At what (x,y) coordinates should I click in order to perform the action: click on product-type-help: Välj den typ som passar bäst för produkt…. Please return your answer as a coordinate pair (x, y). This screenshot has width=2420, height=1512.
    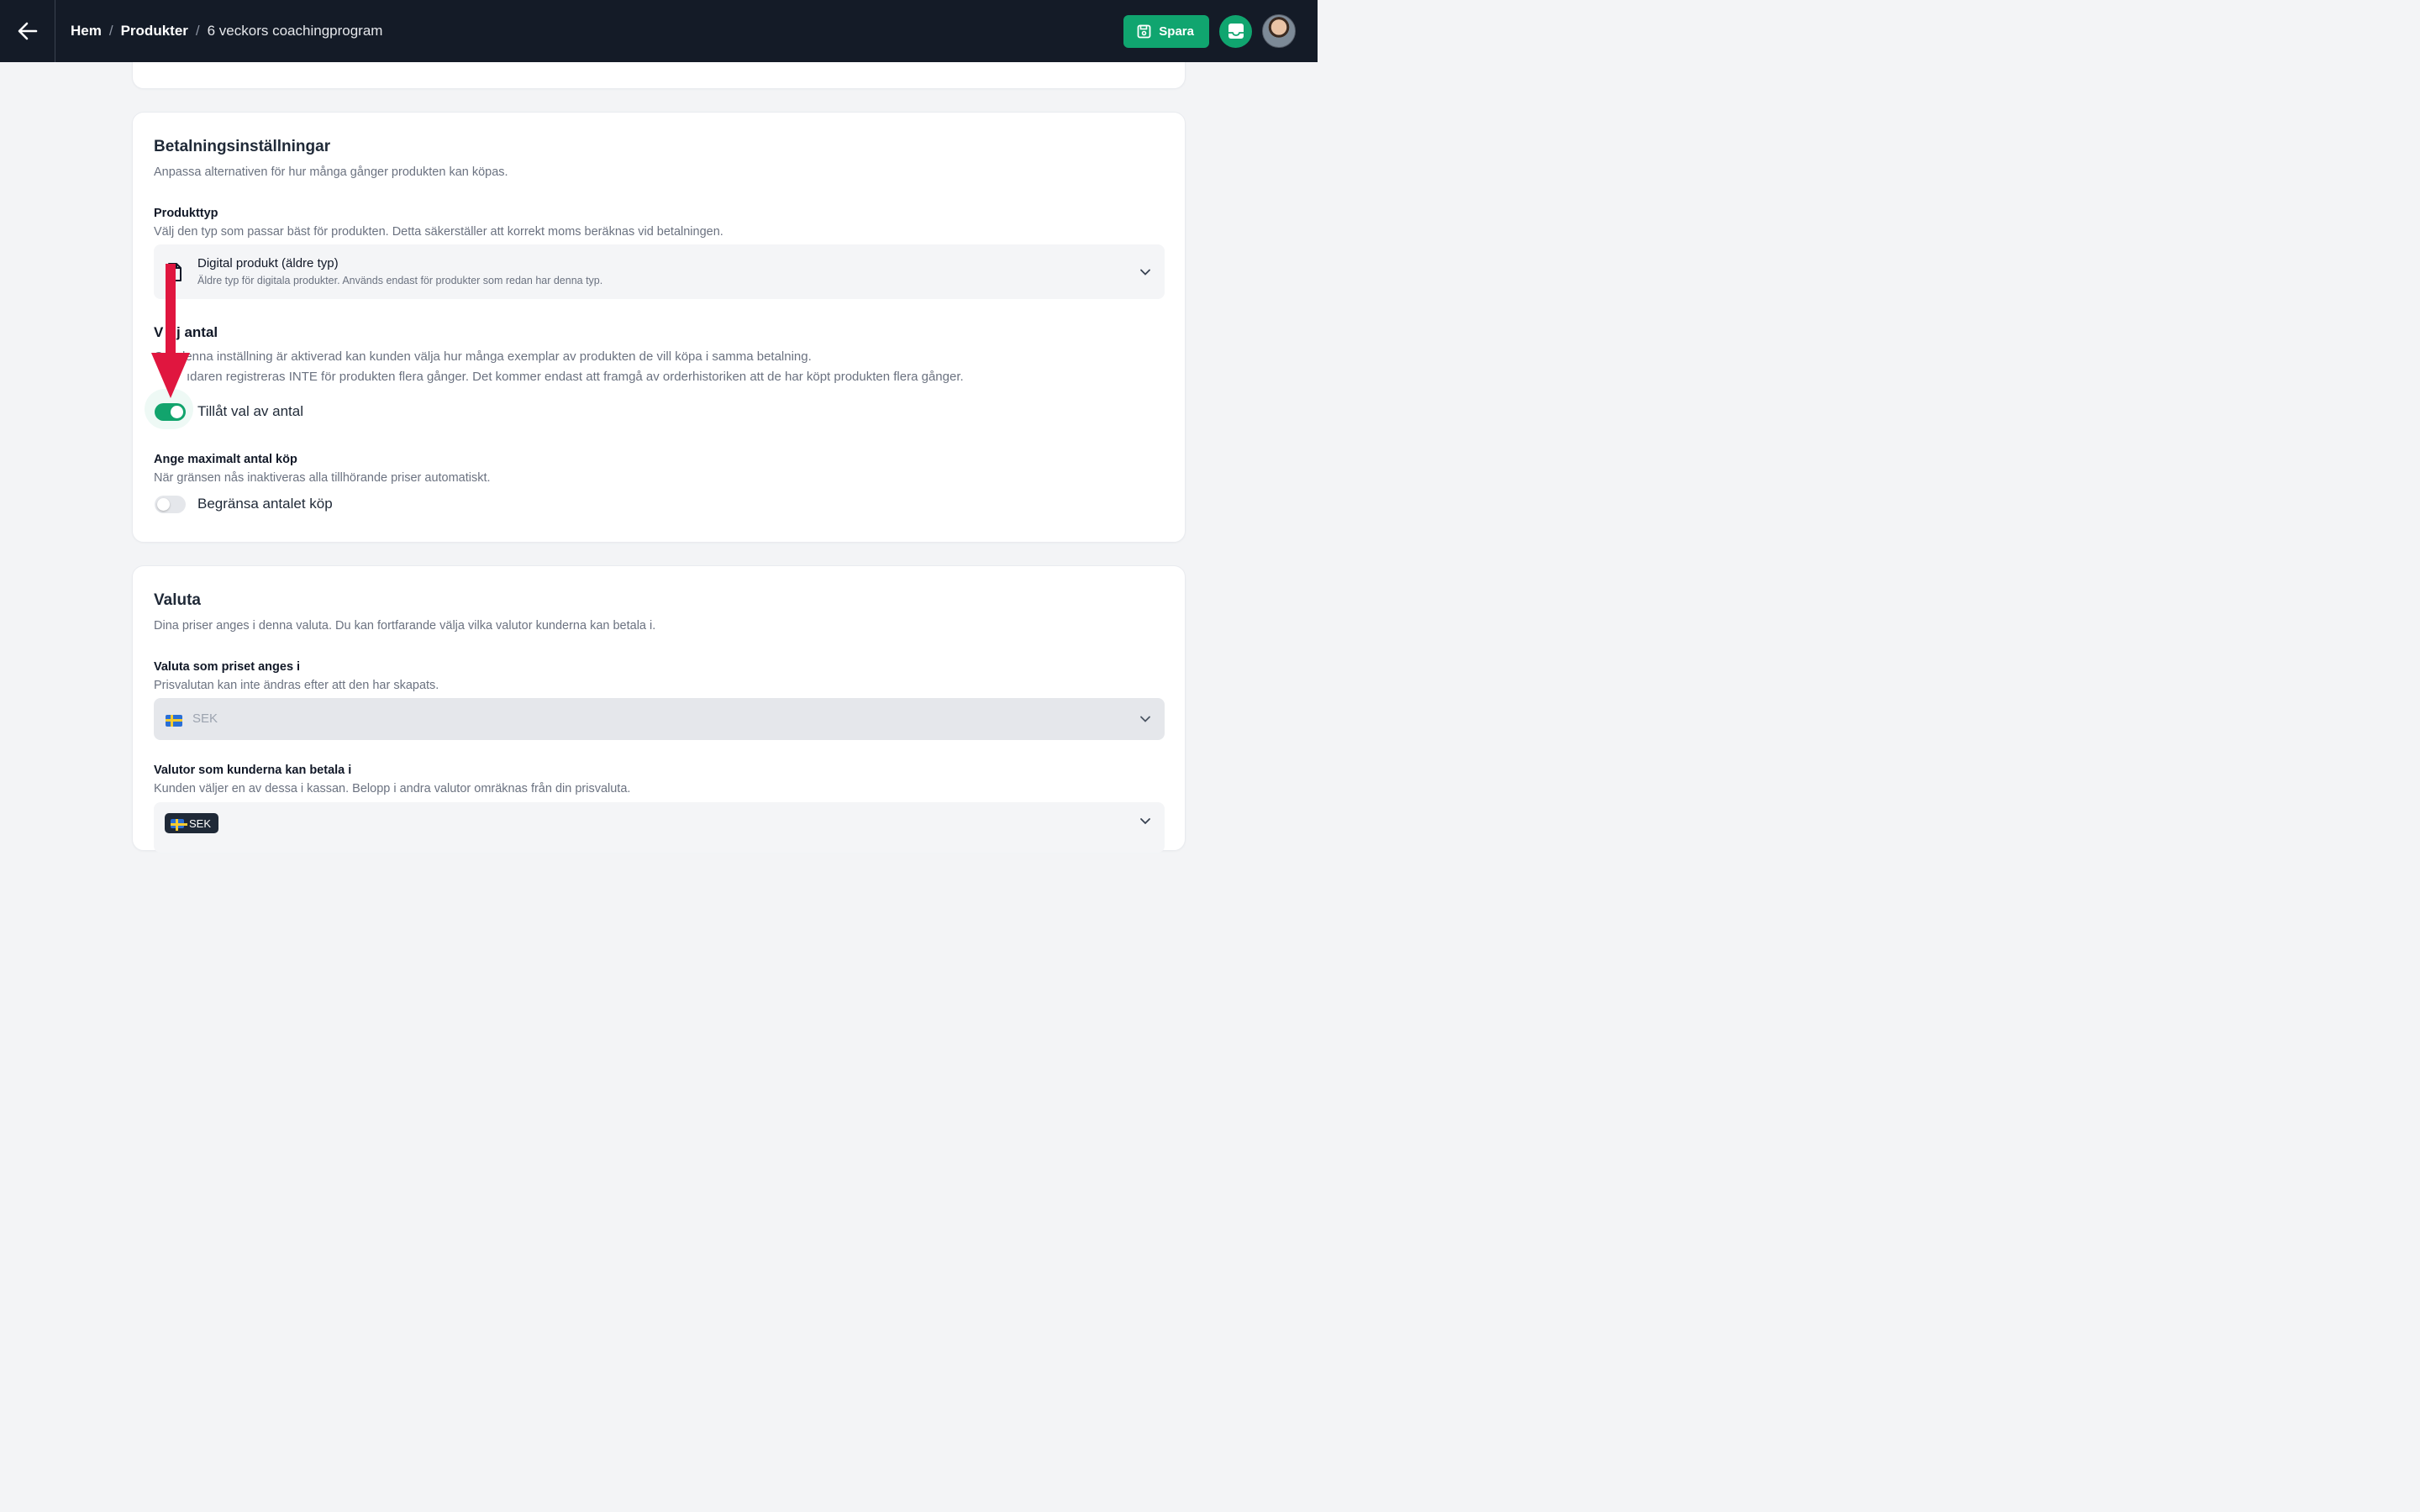
    Looking at the image, I should click on (438, 232).